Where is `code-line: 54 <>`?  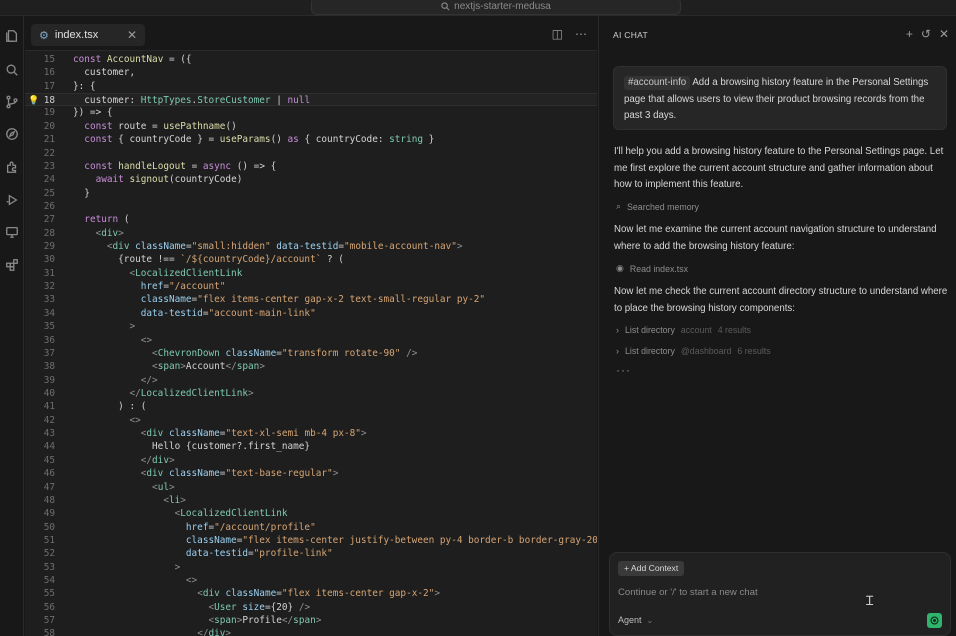
code-line: 54 <> is located at coordinates (311, 580).